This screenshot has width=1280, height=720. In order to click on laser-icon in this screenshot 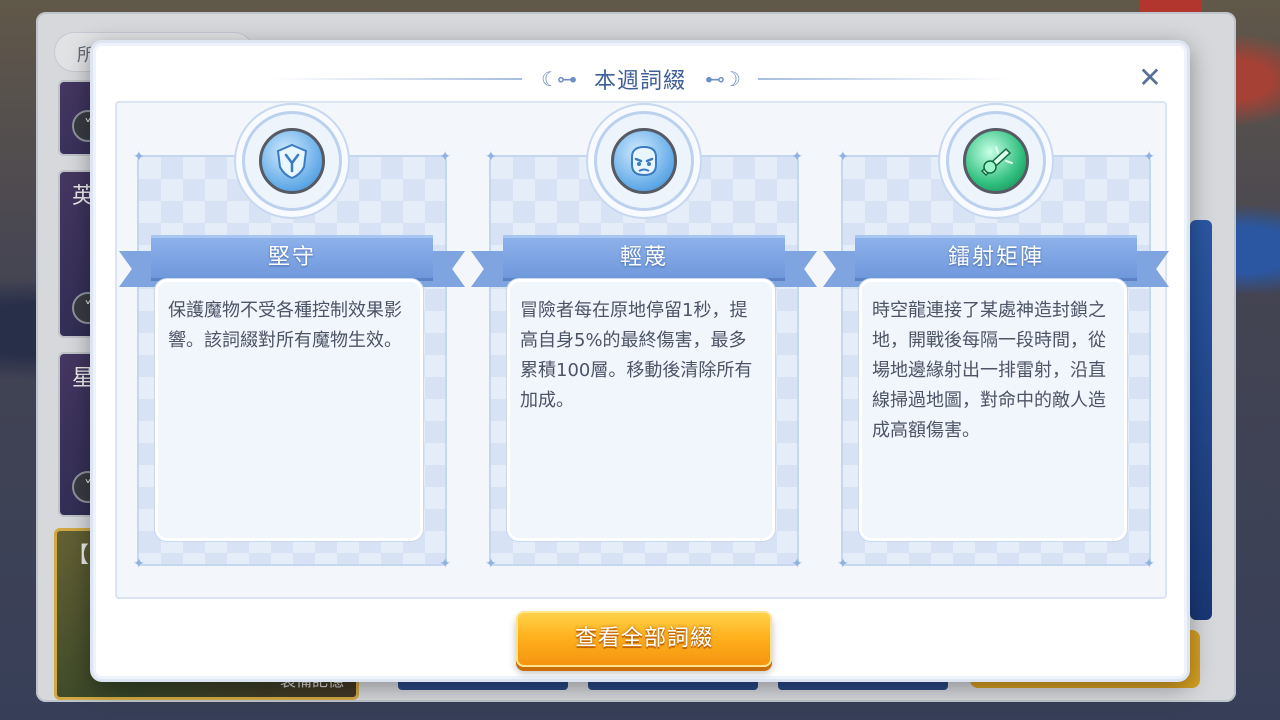, I will do `click(996, 161)`.